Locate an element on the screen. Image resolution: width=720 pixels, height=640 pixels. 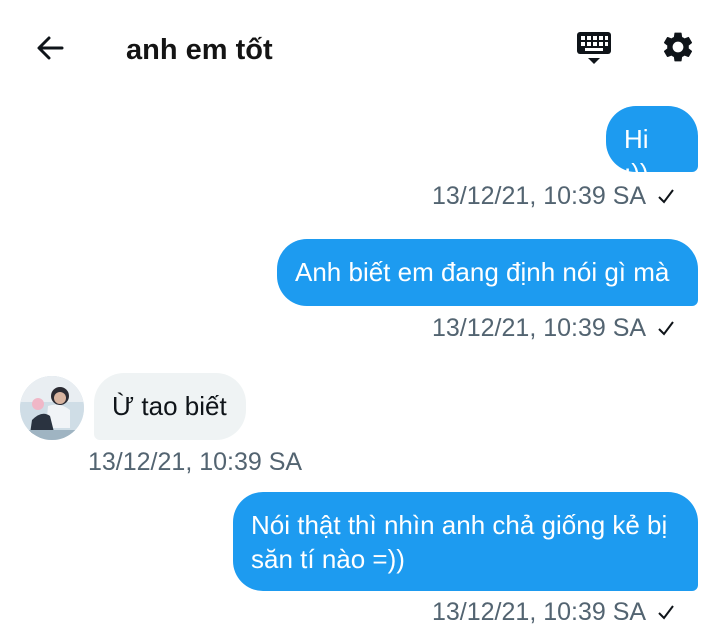
message-text: Ừ tao biết is located at coordinates (169, 406).